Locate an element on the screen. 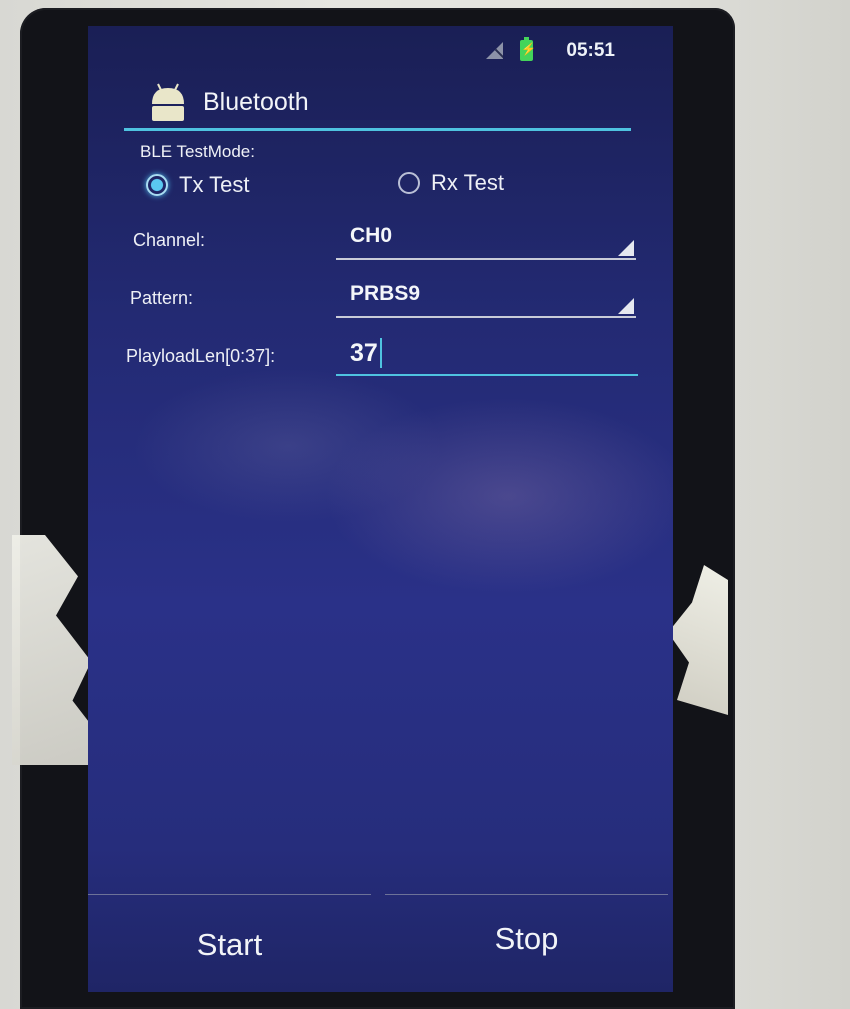 Image resolution: width=850 pixels, height=1009 pixels. rx-test-radio: Rx Test is located at coordinates (451, 183).